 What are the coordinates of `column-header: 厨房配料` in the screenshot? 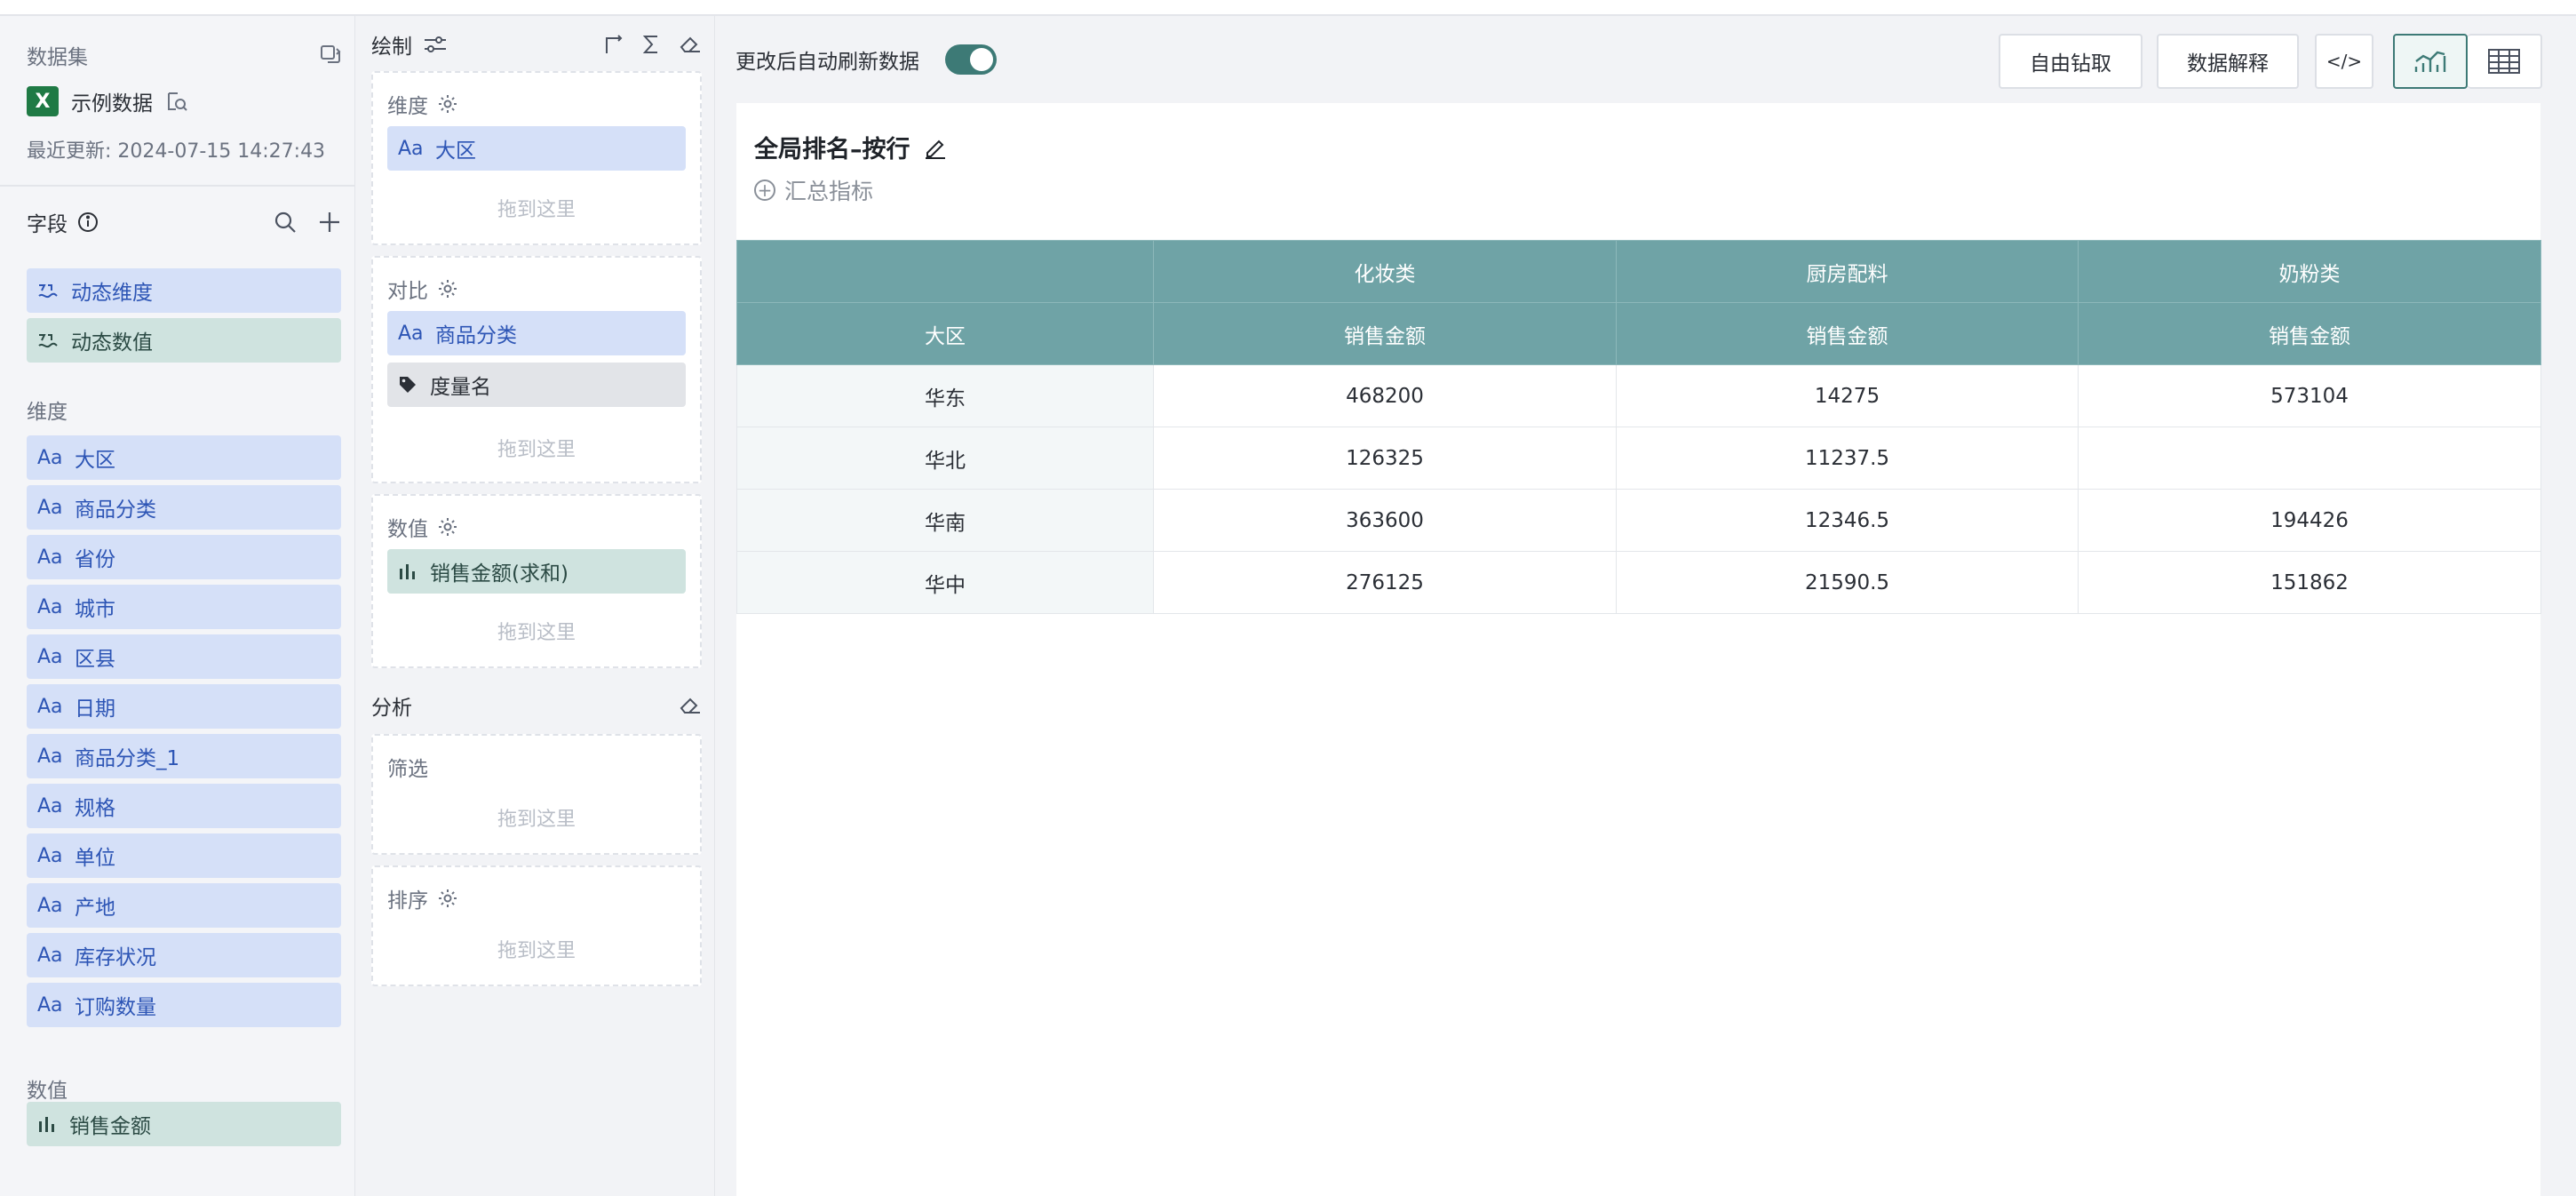 It's located at (1847, 271).